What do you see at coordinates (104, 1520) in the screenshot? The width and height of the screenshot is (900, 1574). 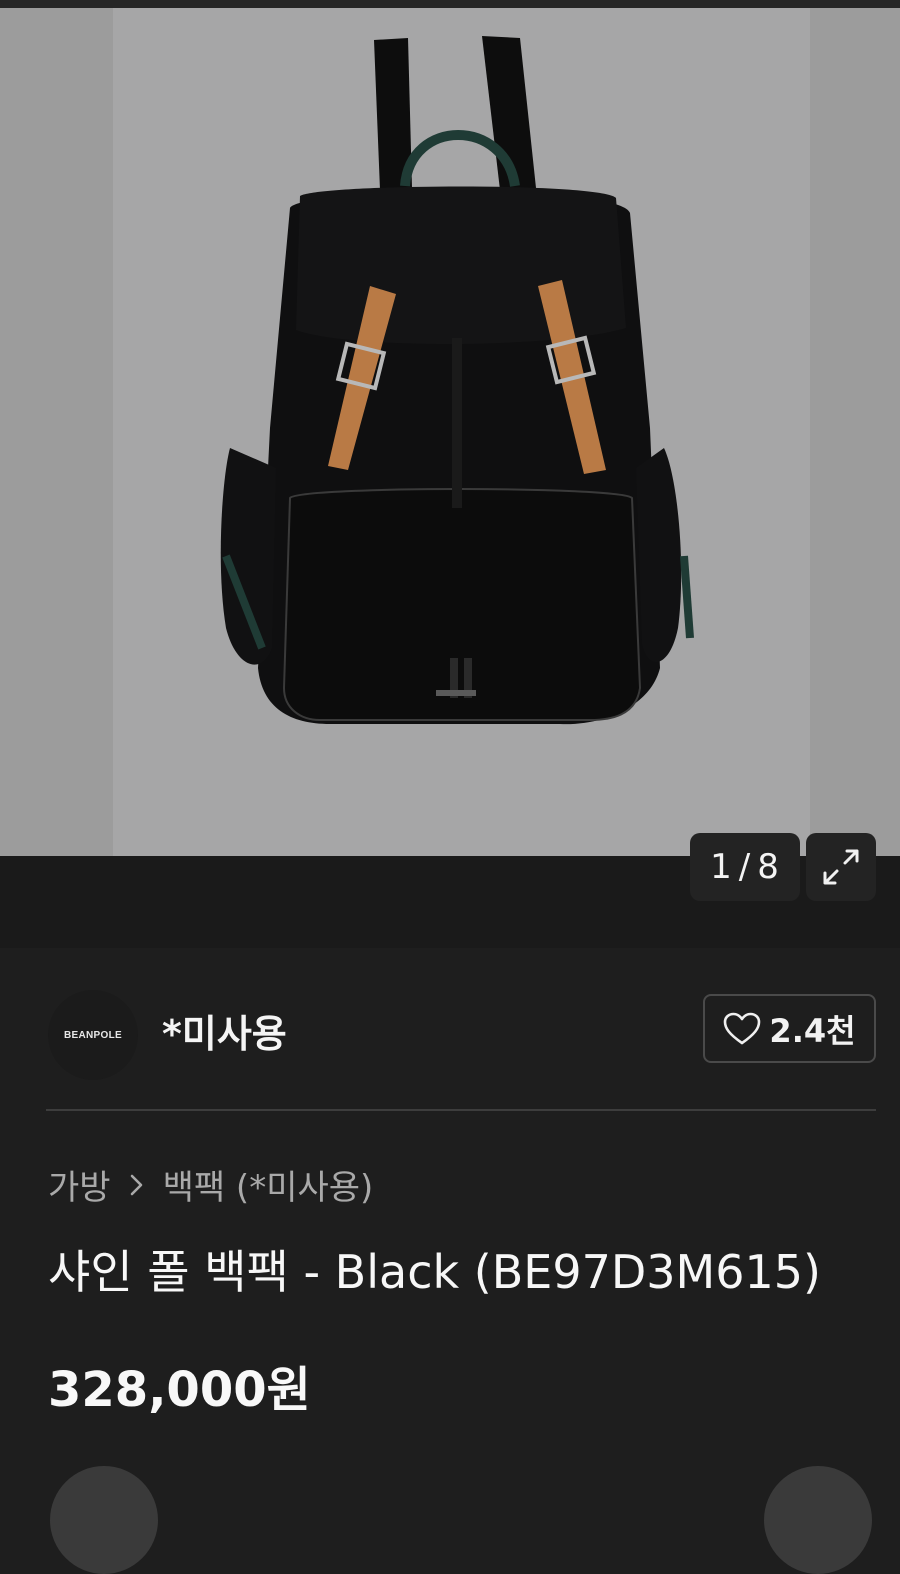 I see `bottom-action-button-left` at bounding box center [104, 1520].